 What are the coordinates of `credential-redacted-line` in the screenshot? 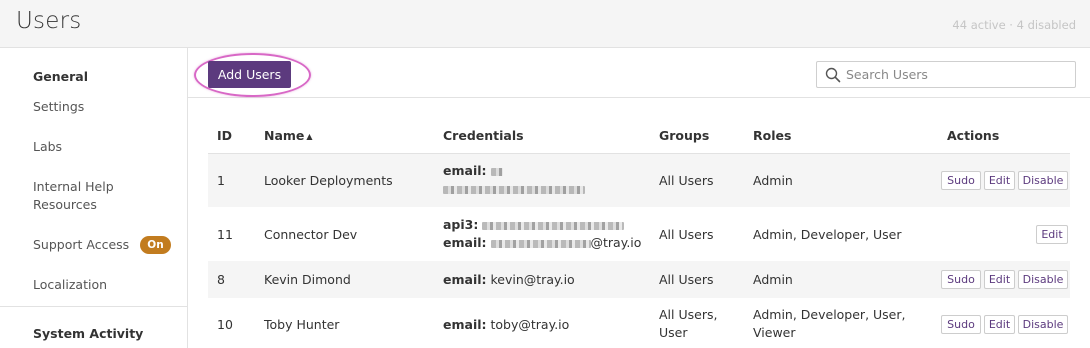 It's located at (514, 189).